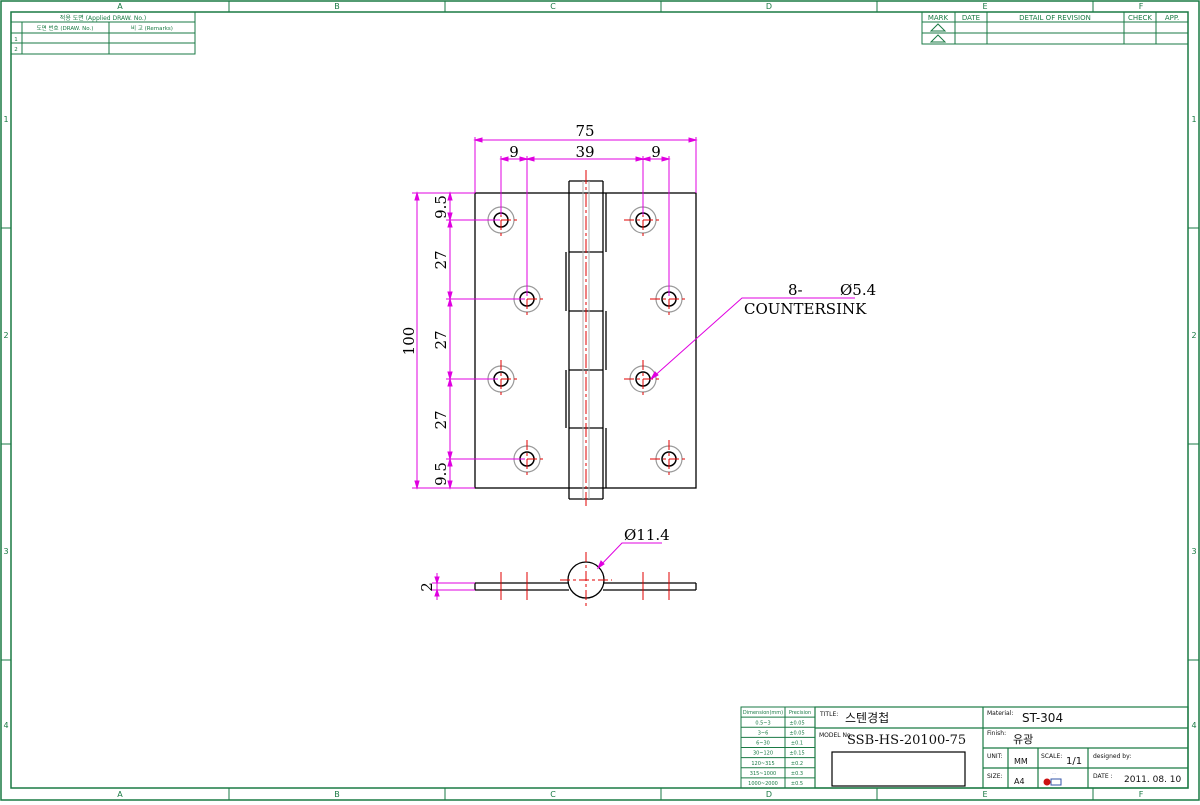 The width and height of the screenshot is (1200, 805). Describe the element at coordinates (858, 290) in the screenshot. I see `hole-note-diameter: Ø5.4` at that location.